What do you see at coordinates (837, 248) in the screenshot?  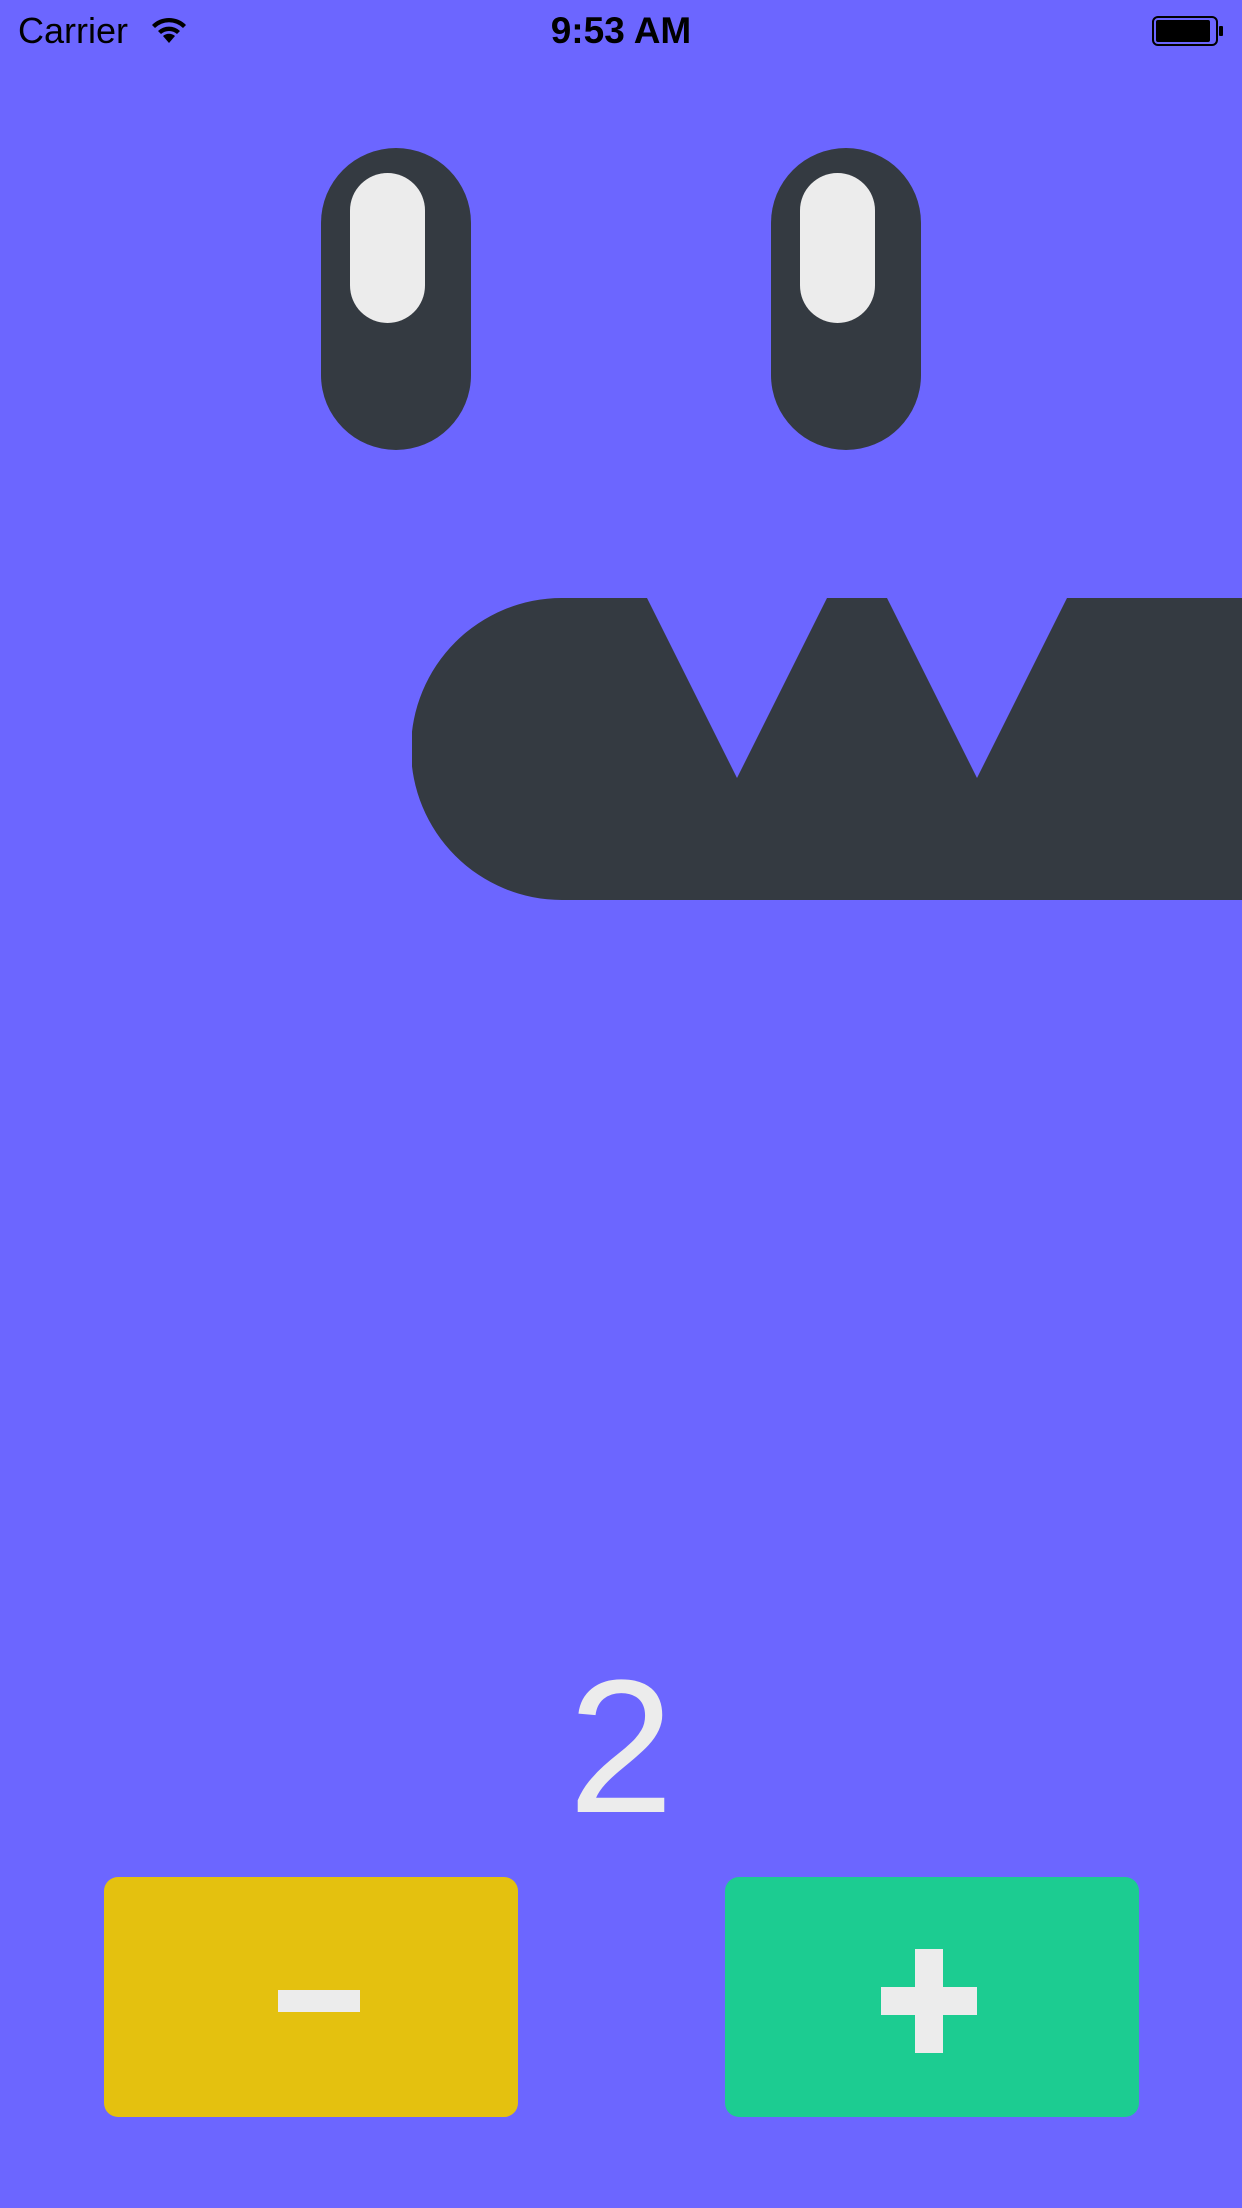 I see `right-pupil` at bounding box center [837, 248].